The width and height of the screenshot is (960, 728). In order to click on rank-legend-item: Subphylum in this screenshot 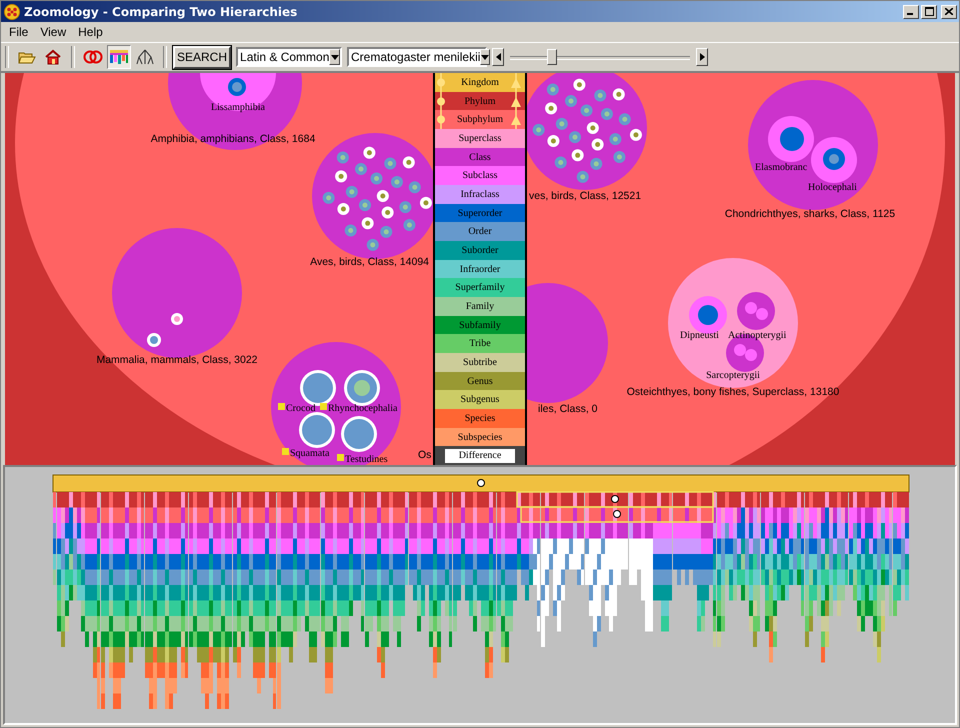, I will do `click(480, 120)`.